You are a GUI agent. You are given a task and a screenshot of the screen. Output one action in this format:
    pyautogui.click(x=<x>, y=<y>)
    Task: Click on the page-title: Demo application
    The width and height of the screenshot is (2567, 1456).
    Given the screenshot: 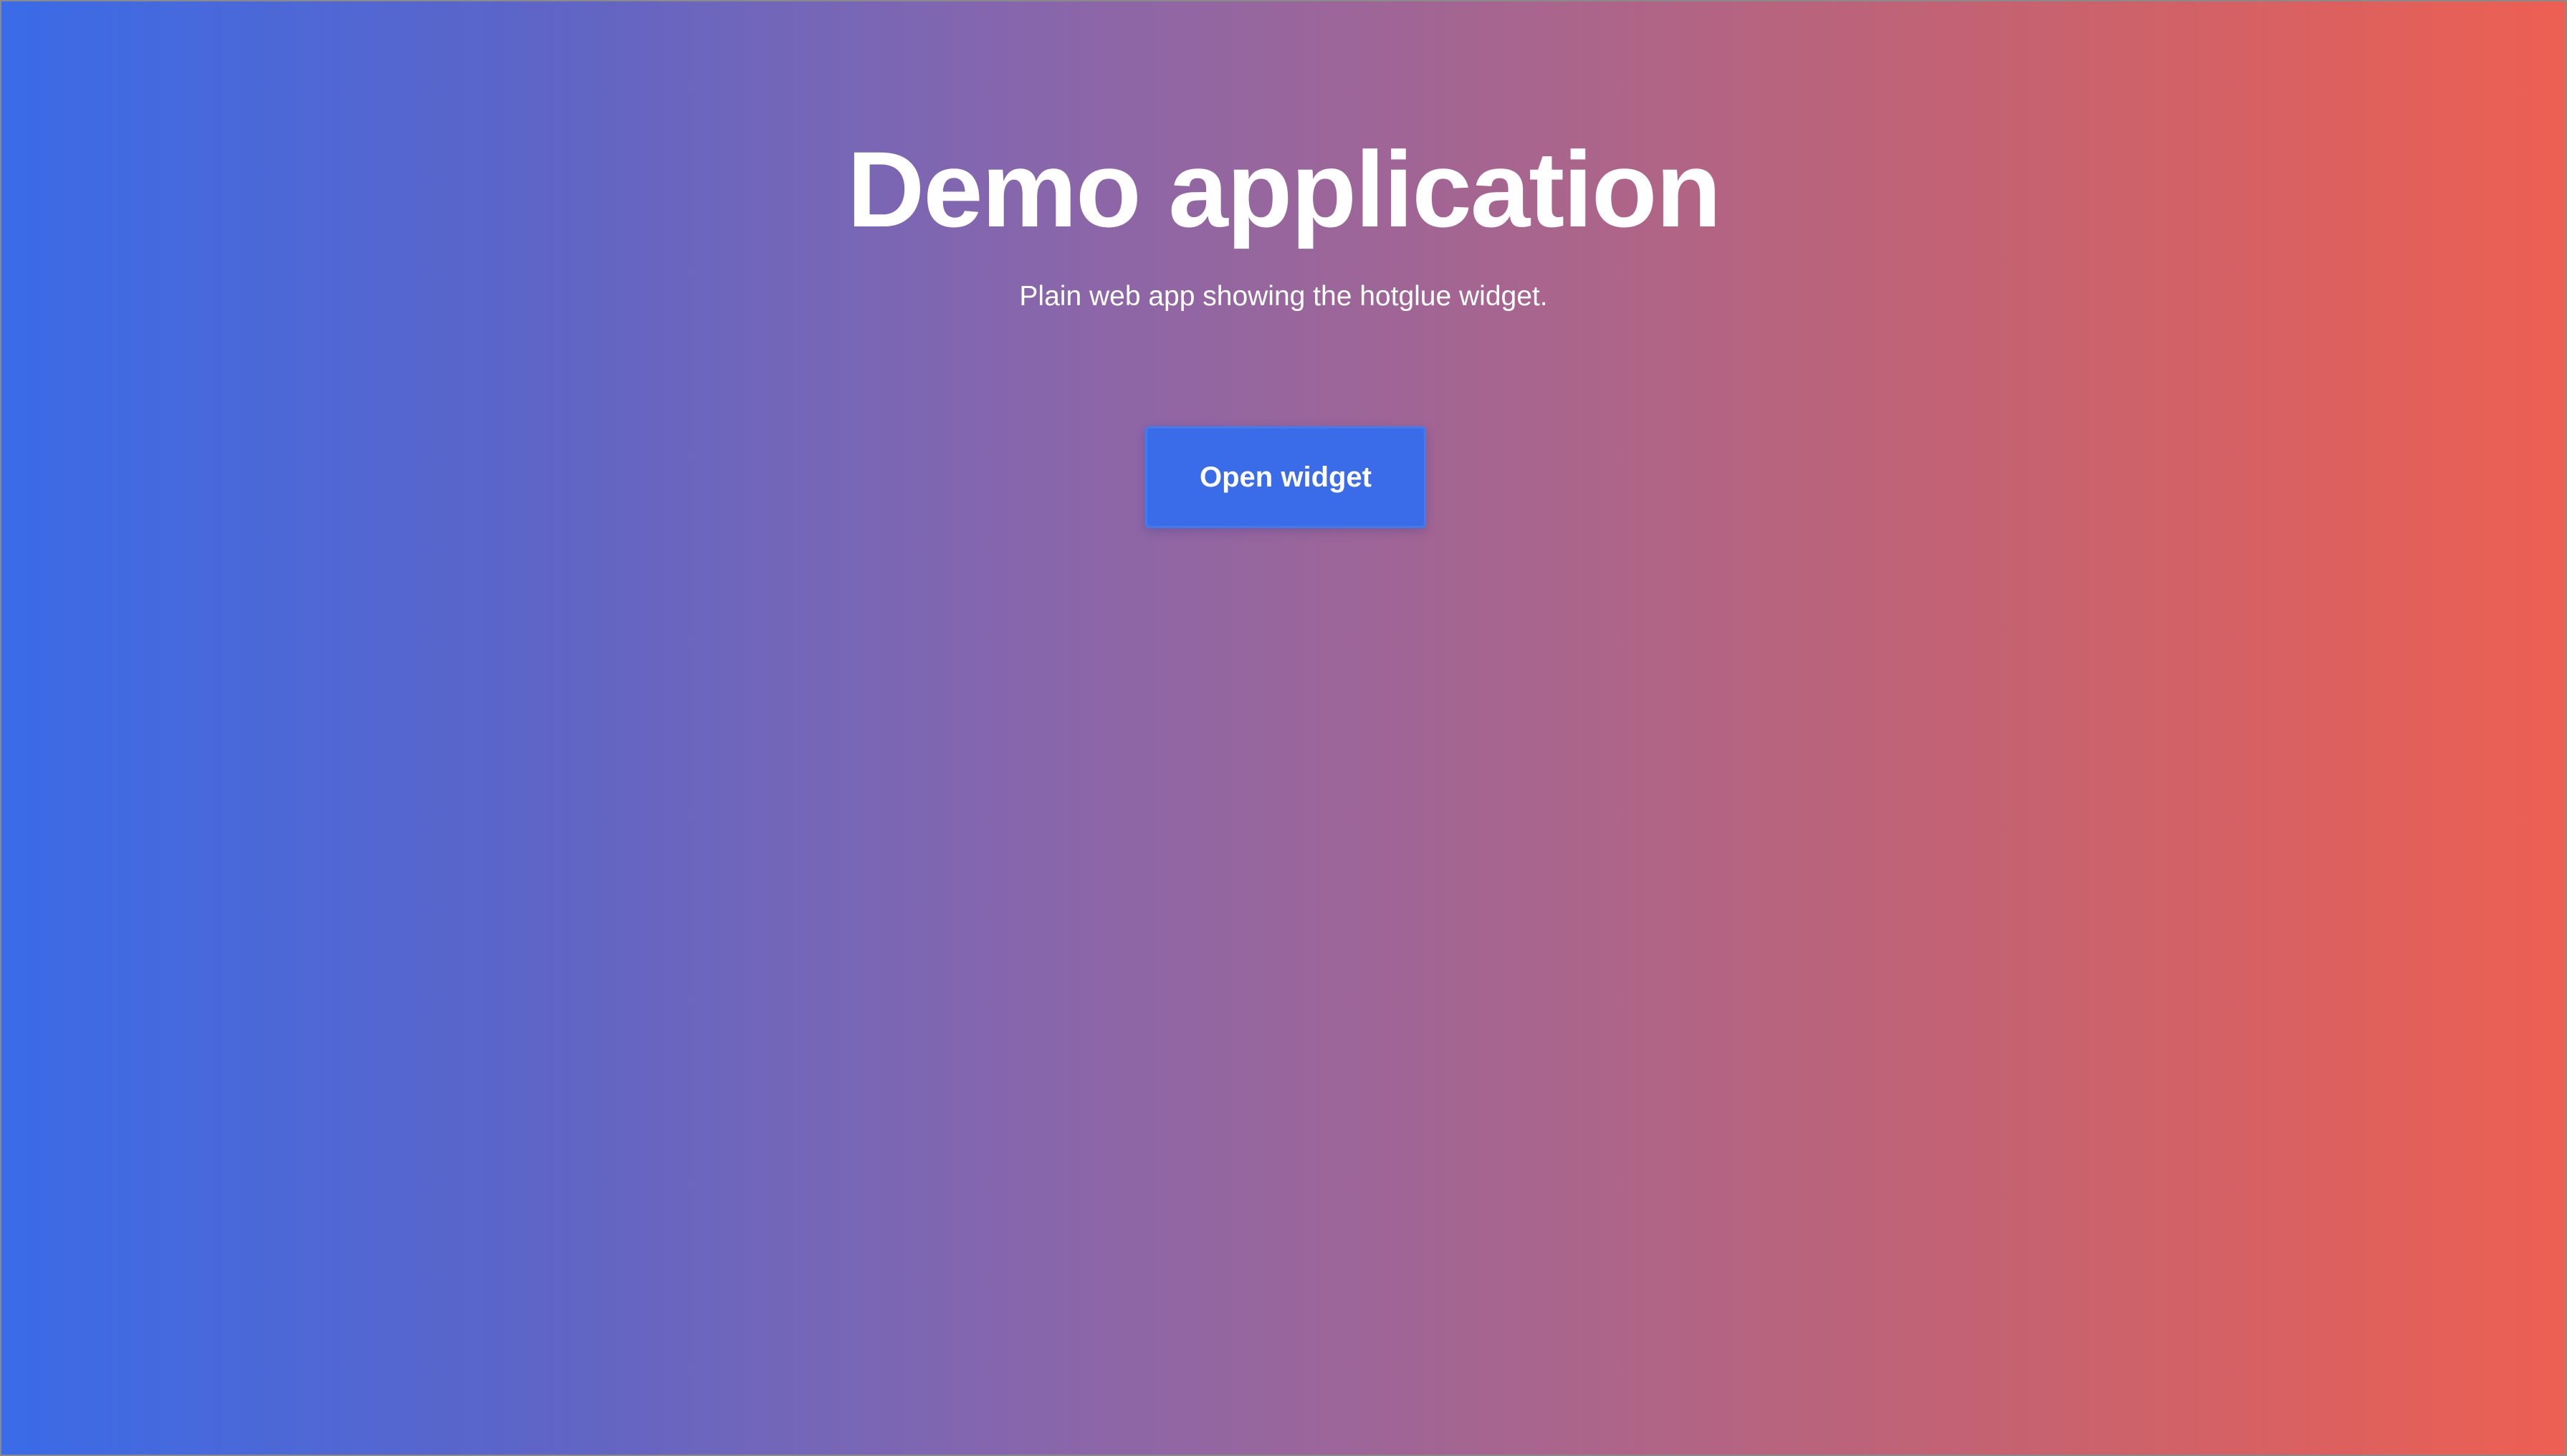 What is the action you would take?
    pyautogui.click(x=1283, y=189)
    